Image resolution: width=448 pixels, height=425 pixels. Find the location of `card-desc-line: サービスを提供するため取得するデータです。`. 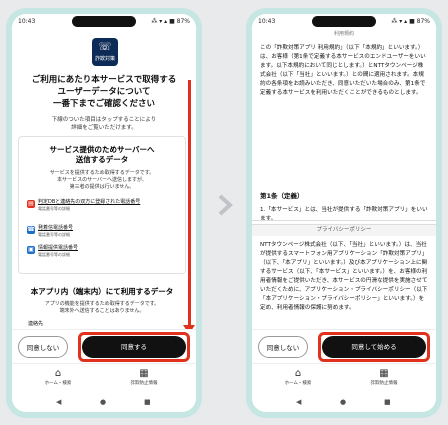

card-desc-line: サービスを提供するため取得するデータです。 is located at coordinates (102, 173).